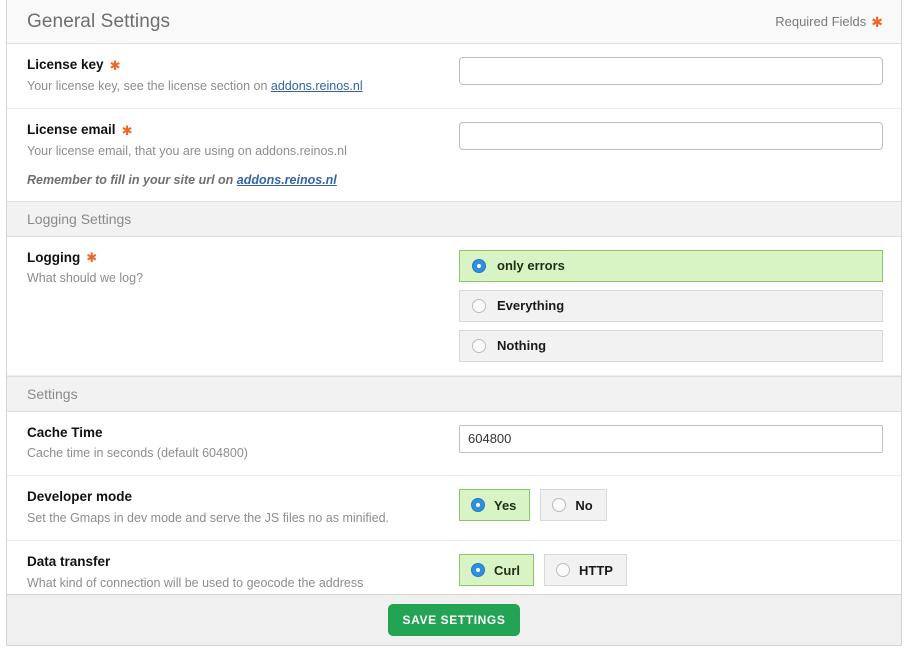 Image resolution: width=908 pixels, height=648 pixels. I want to click on cache-time-description: Cache time in seconds (default 604800), so click(137, 453).